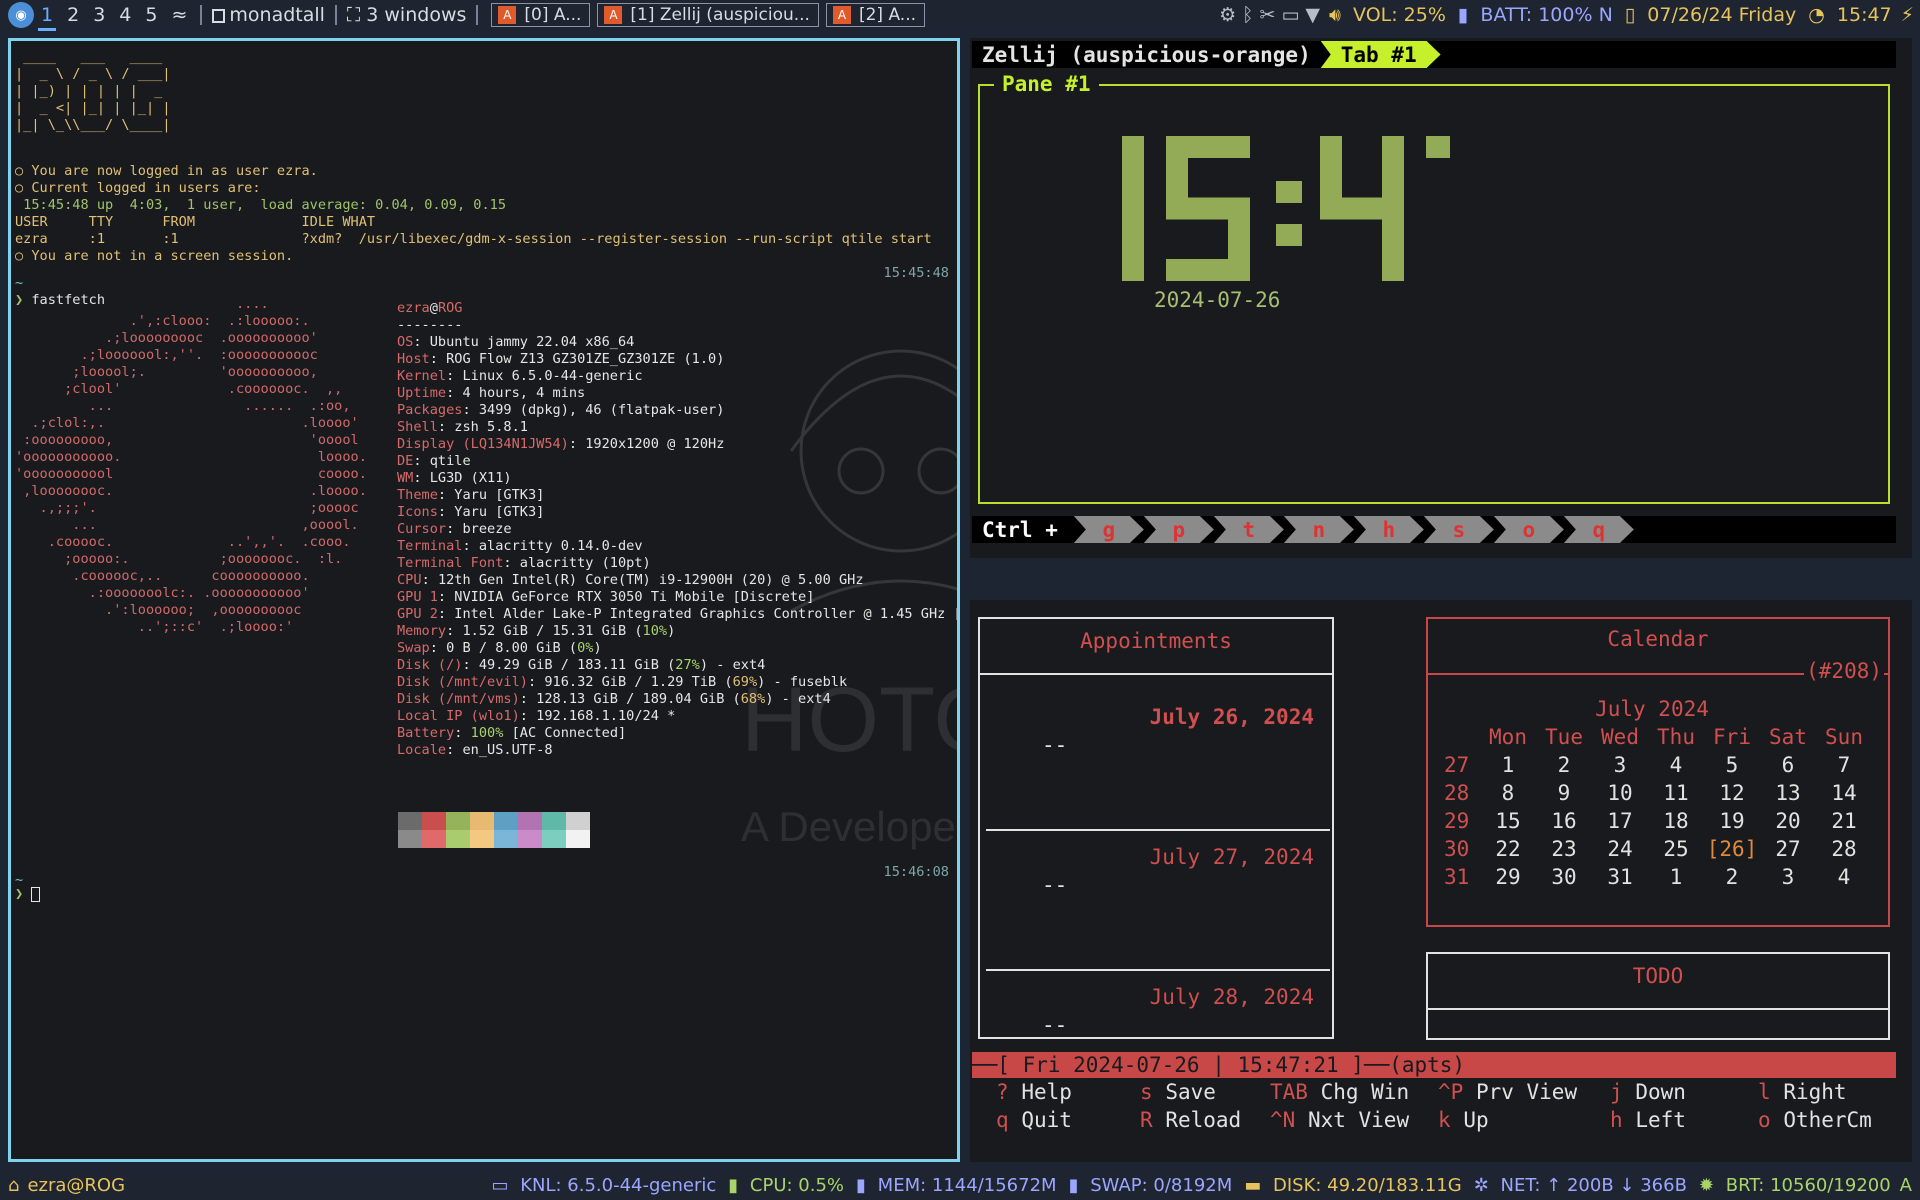 The image size is (1920, 1200). Describe the element at coordinates (1564, 821) in the screenshot. I see `calendar-day: 16` at that location.